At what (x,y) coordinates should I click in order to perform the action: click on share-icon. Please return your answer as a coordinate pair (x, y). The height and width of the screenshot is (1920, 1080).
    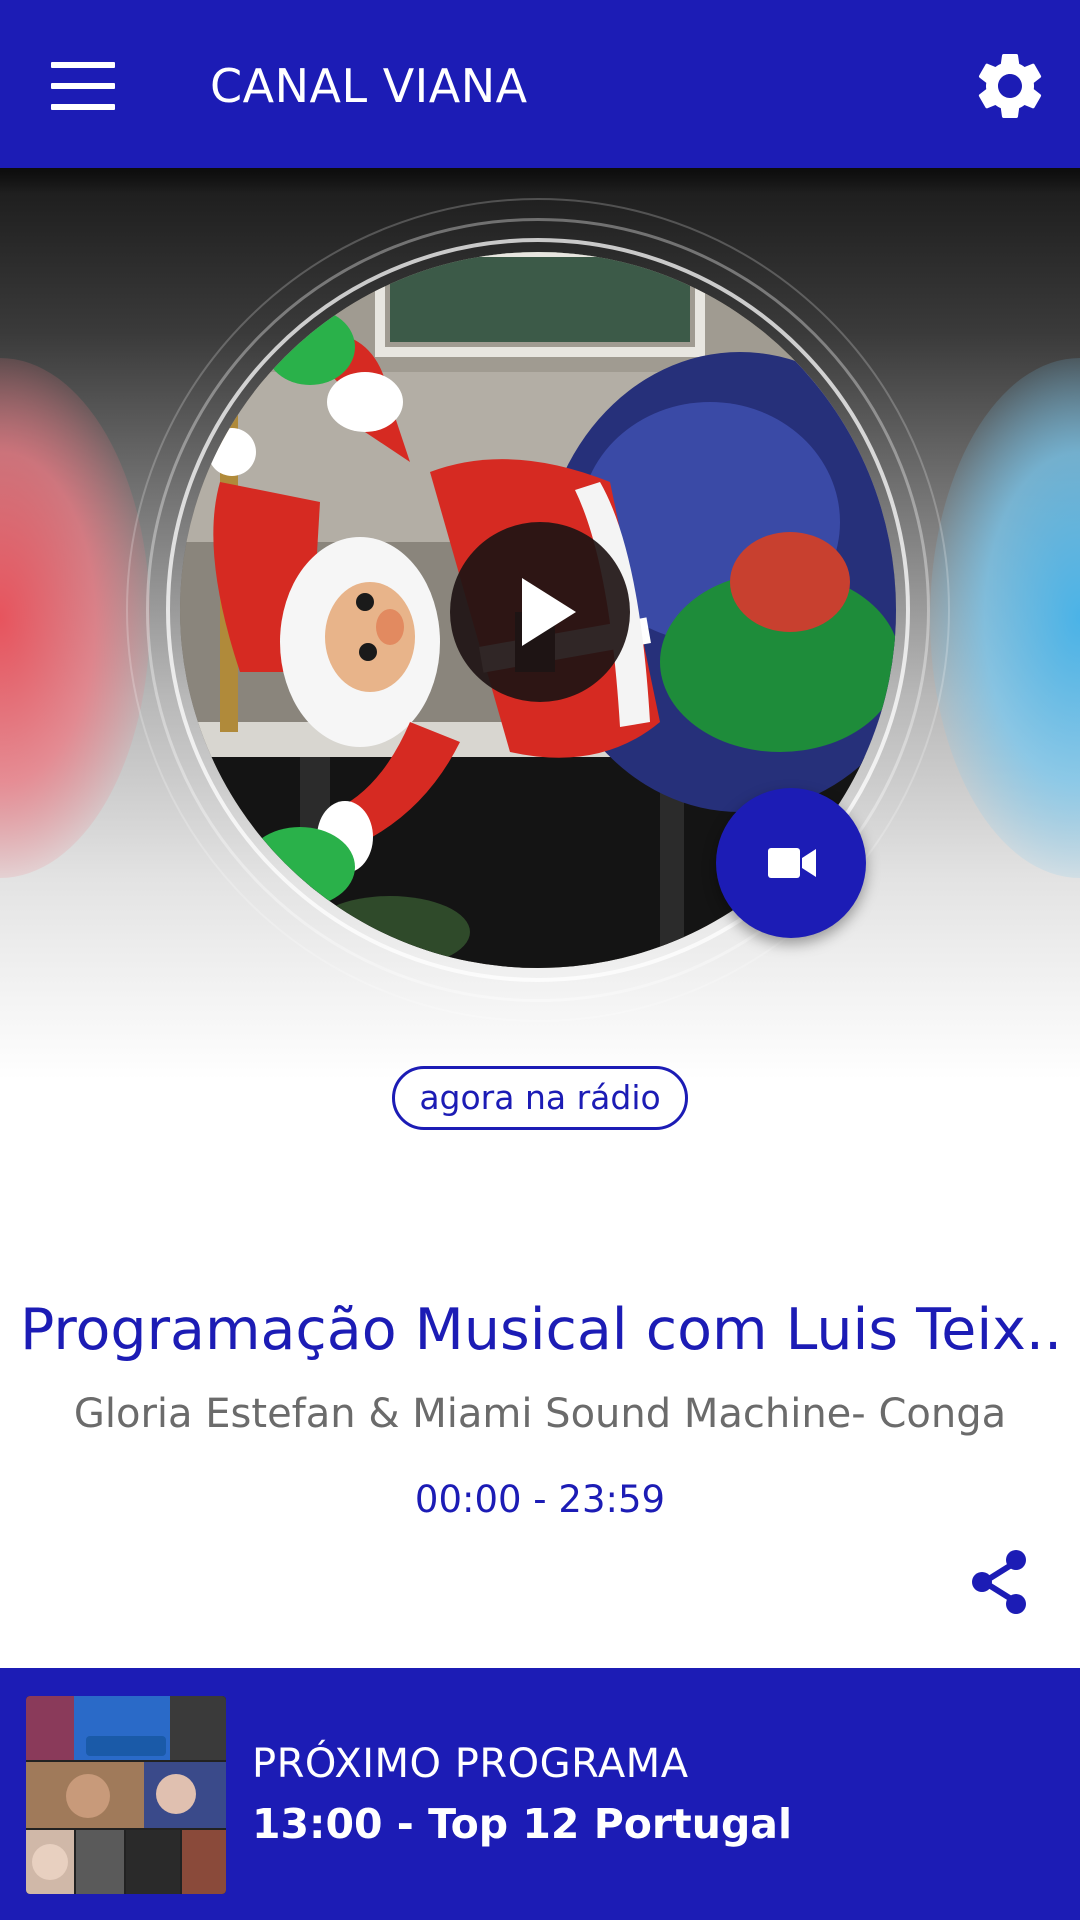
    Looking at the image, I should click on (1000, 1582).